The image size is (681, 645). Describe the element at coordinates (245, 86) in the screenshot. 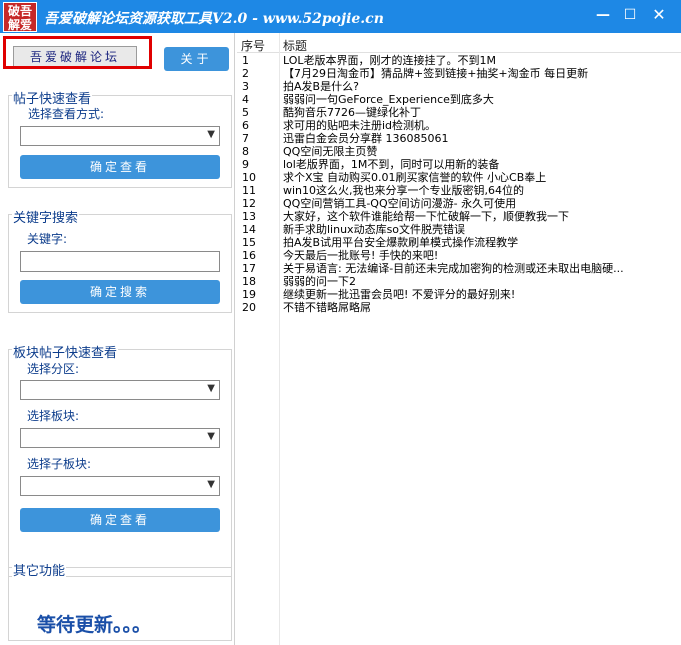

I see `row-number: 3` at that location.